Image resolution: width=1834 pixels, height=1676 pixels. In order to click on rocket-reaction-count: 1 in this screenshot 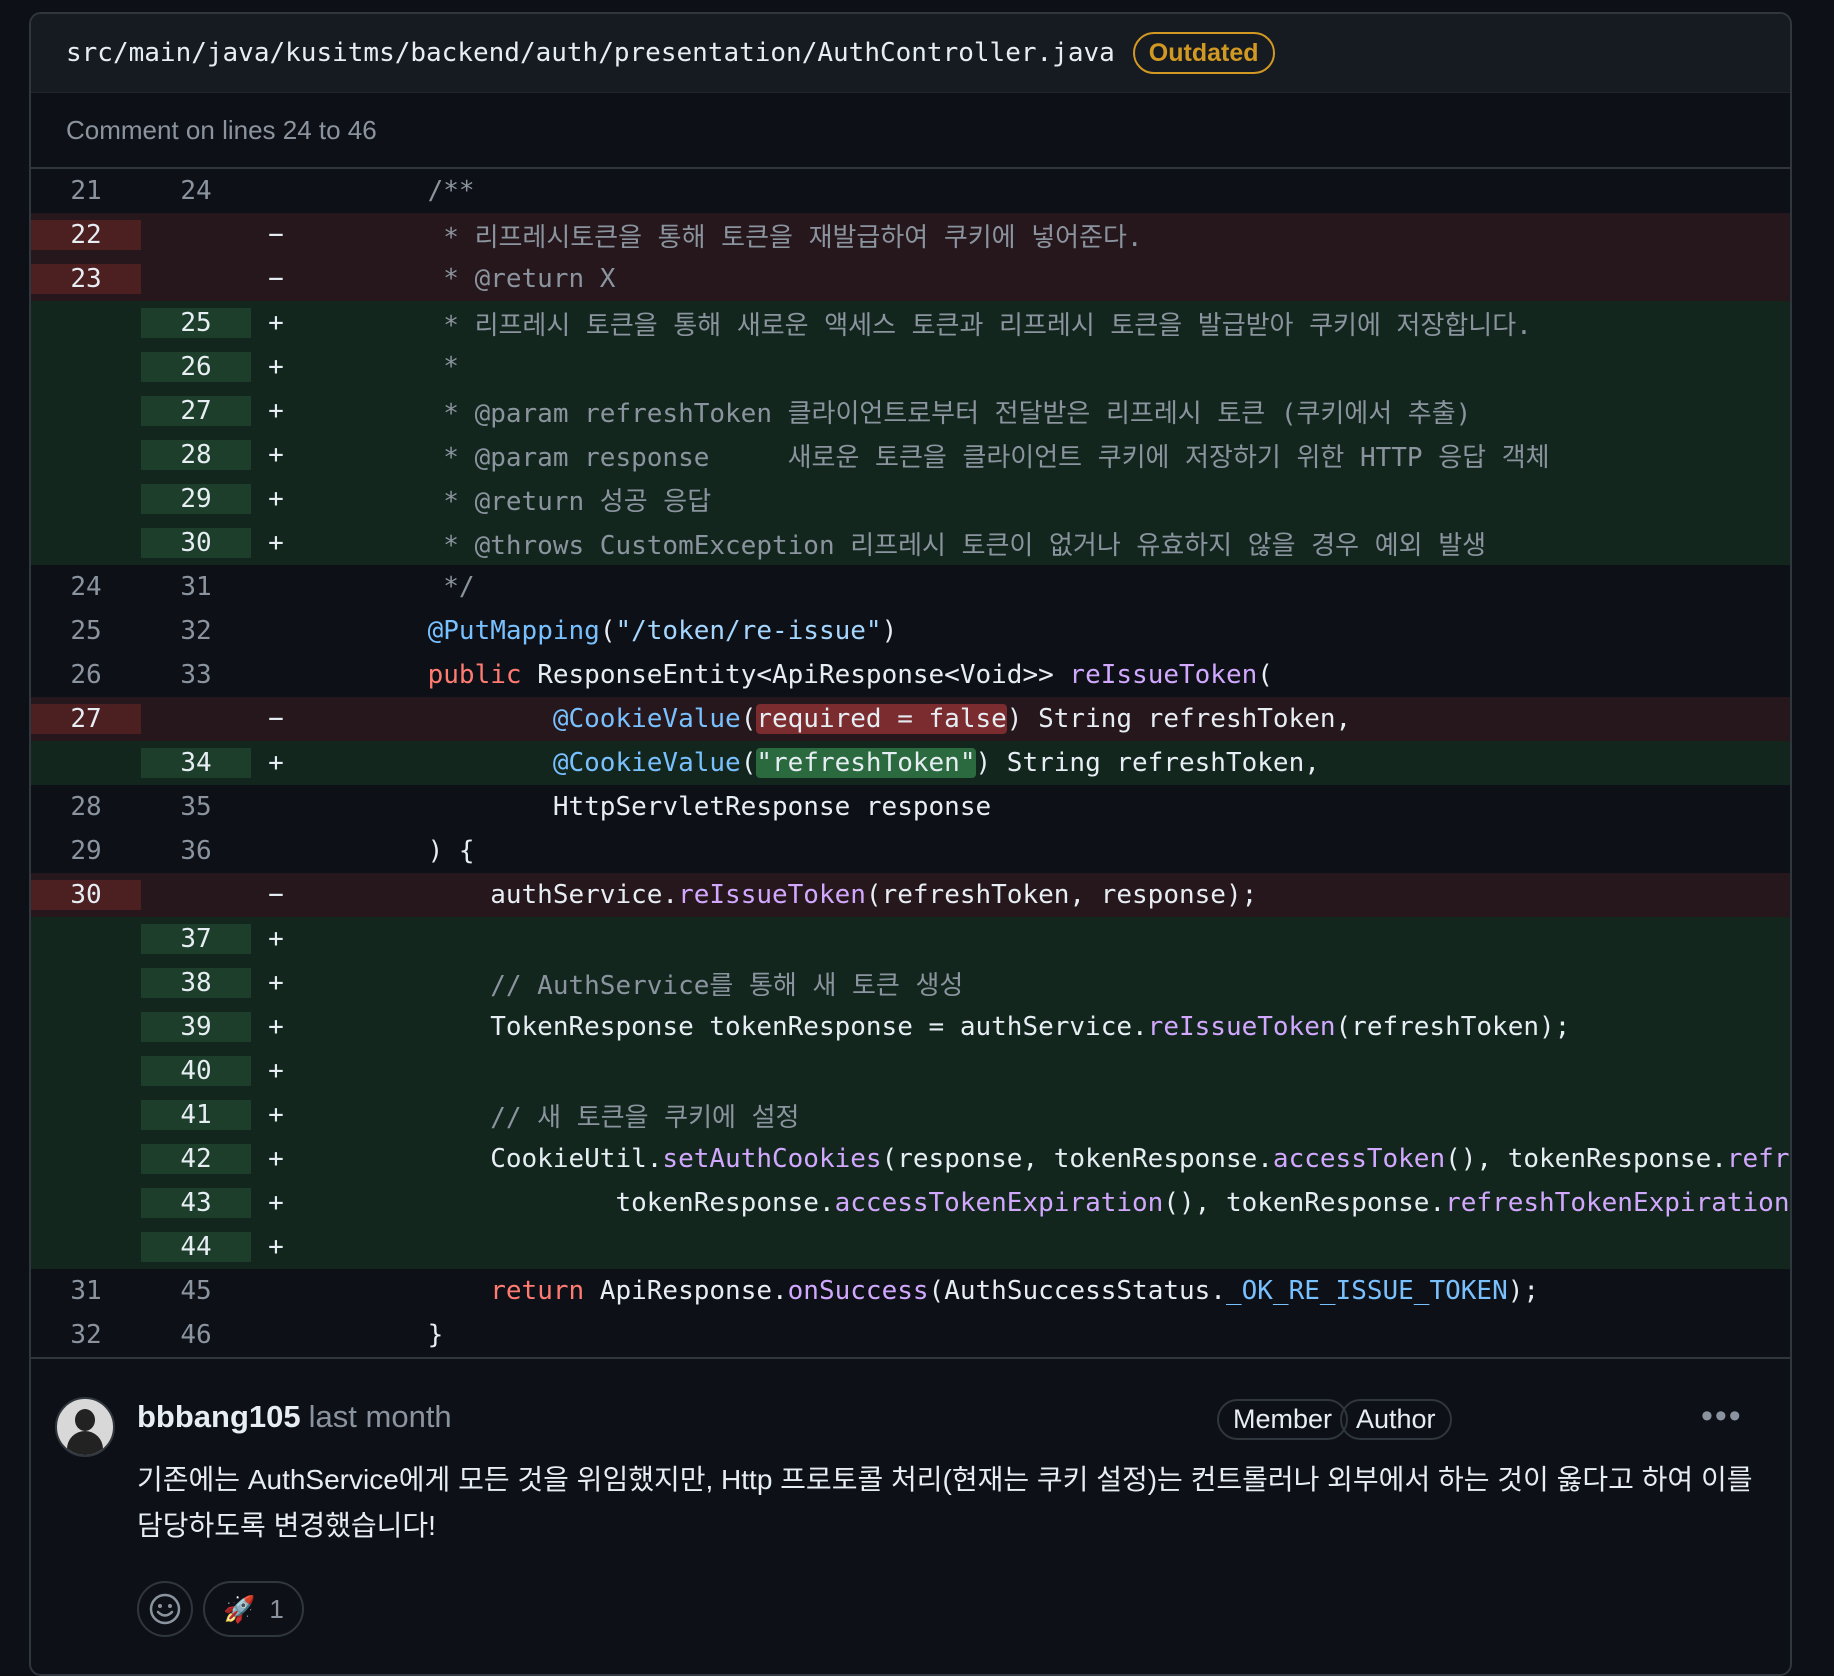, I will do `click(276, 1608)`.